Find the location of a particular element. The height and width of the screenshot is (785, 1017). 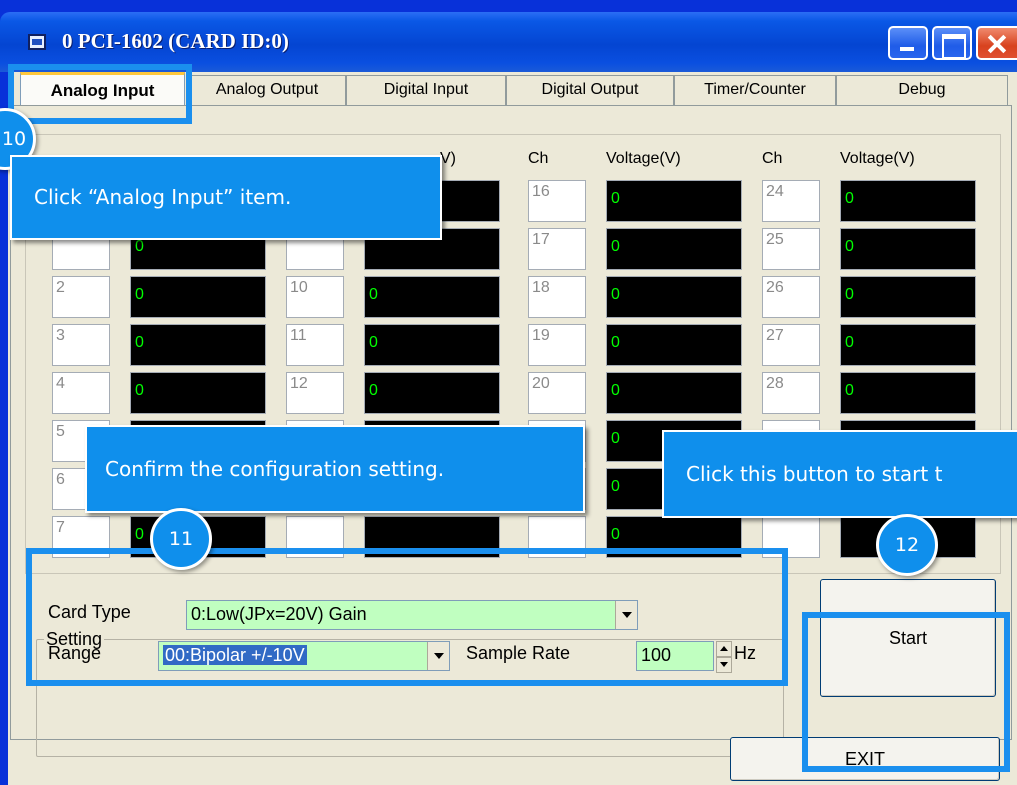

channel-number-field: 4 is located at coordinates (81, 393).